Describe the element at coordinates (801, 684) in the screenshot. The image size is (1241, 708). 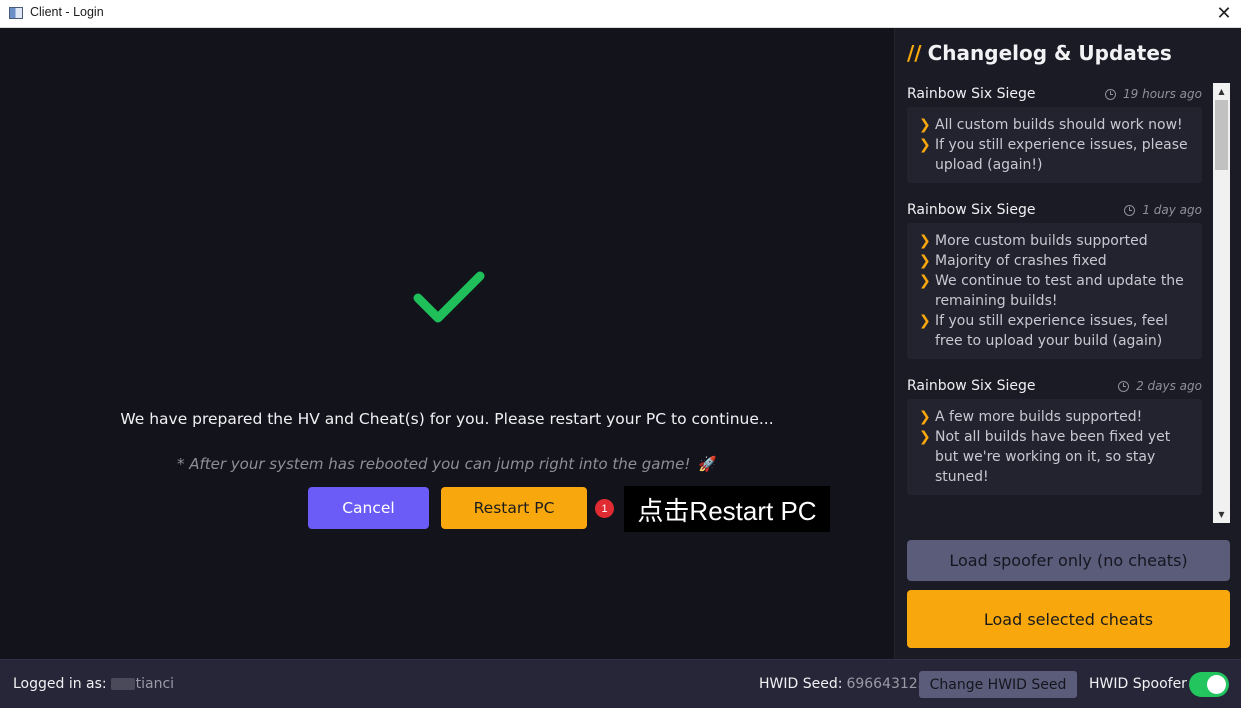
I see `hwid-seed-label: HWID Seed:` at that location.